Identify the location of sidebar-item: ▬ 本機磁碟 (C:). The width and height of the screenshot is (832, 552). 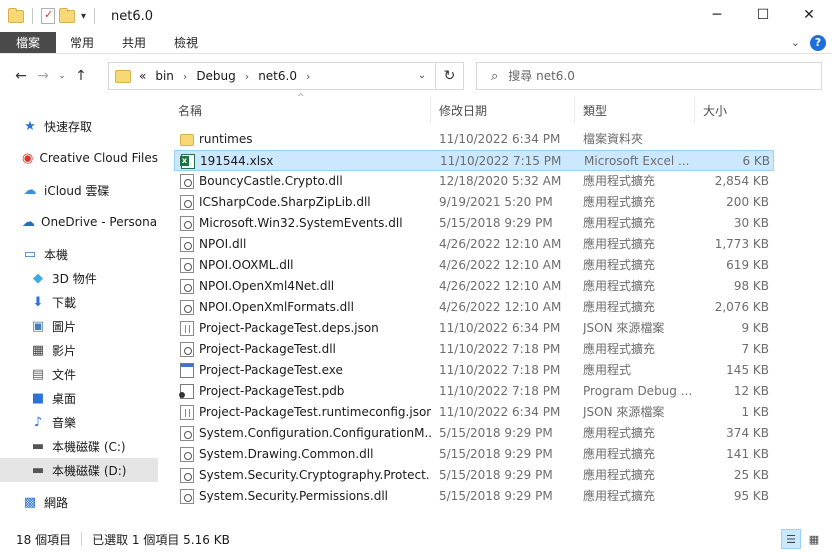
(79, 446).